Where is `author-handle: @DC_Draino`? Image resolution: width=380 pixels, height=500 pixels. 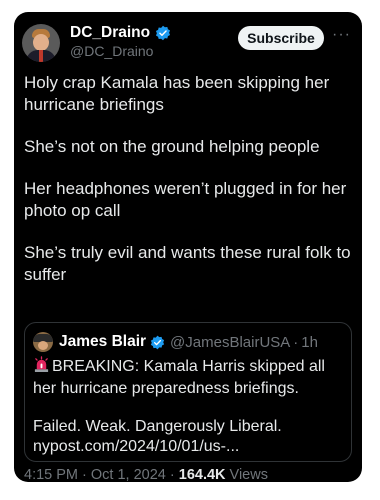 author-handle: @DC_Draino is located at coordinates (111, 51).